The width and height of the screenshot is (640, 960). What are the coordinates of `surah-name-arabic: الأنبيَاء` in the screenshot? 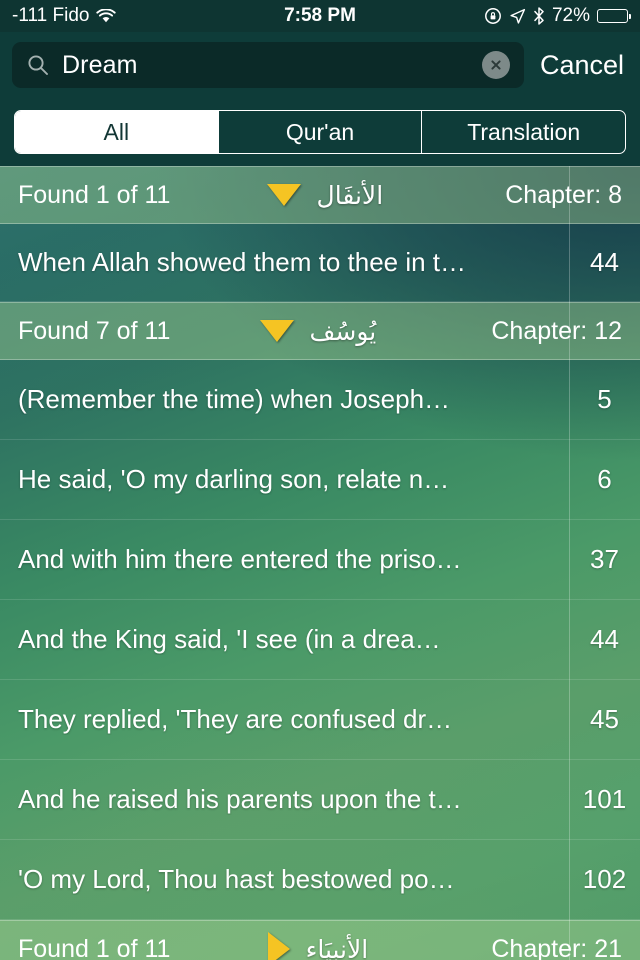 It's located at (337, 947).